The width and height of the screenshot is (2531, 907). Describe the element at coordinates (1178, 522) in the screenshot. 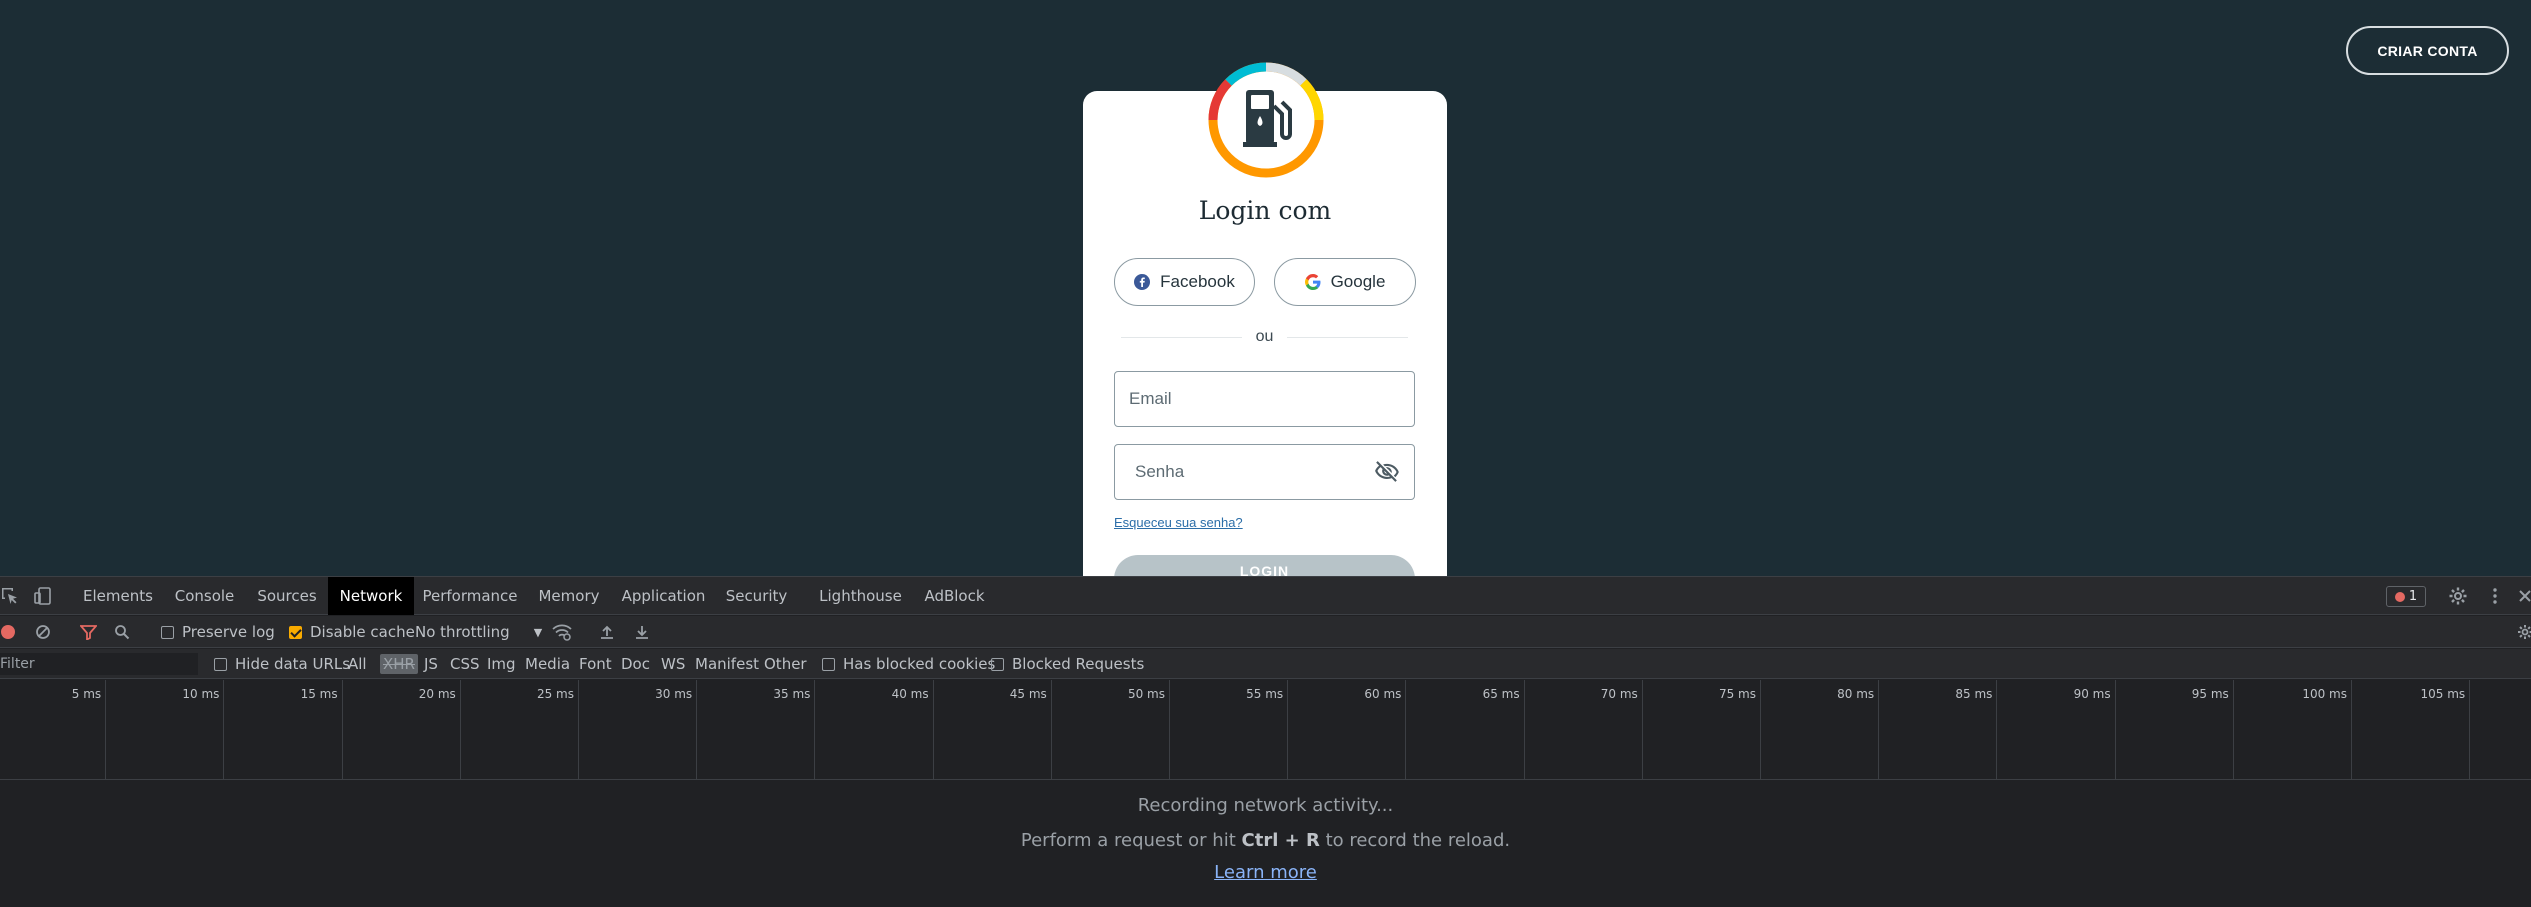

I see `forgot-password-link: Esqueceu sua senha?` at that location.